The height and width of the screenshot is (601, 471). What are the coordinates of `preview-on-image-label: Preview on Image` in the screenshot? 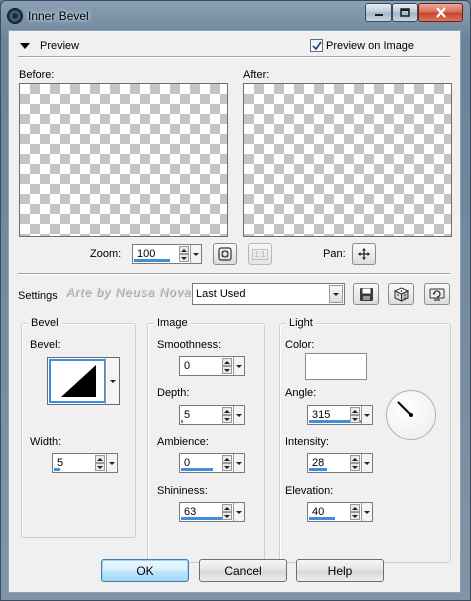 It's located at (370, 46).